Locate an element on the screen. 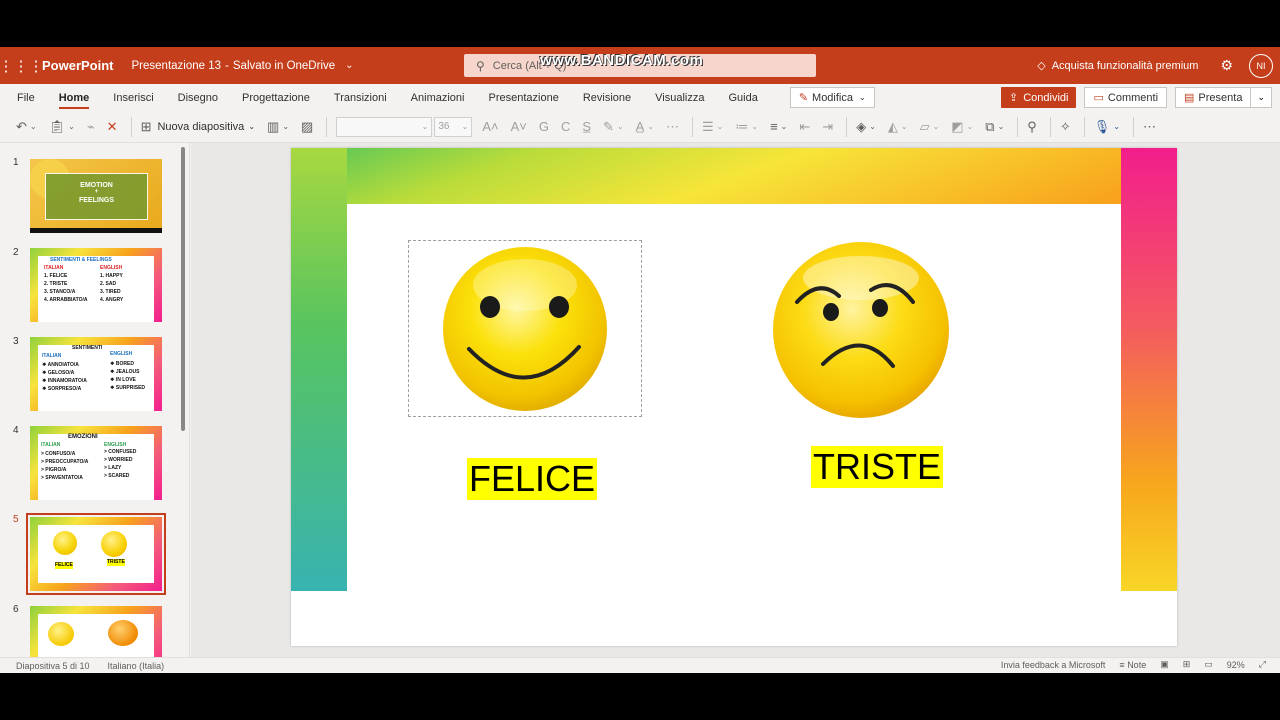 This screenshot has width=1280, height=720. zoom-level: 92% is located at coordinates (1236, 665).